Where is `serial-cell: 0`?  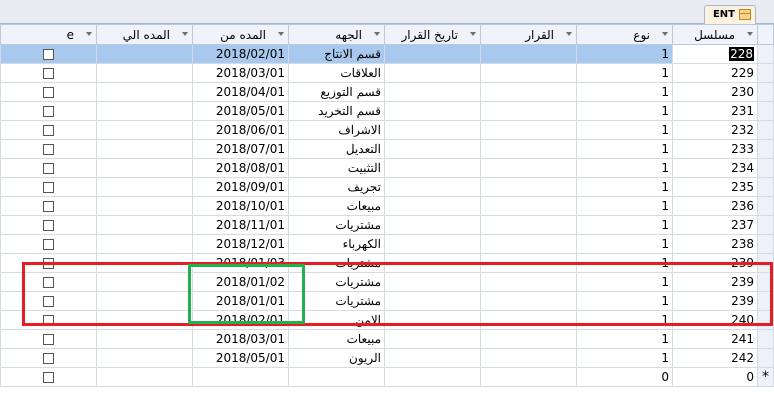
serial-cell: 0 is located at coordinates (715, 377).